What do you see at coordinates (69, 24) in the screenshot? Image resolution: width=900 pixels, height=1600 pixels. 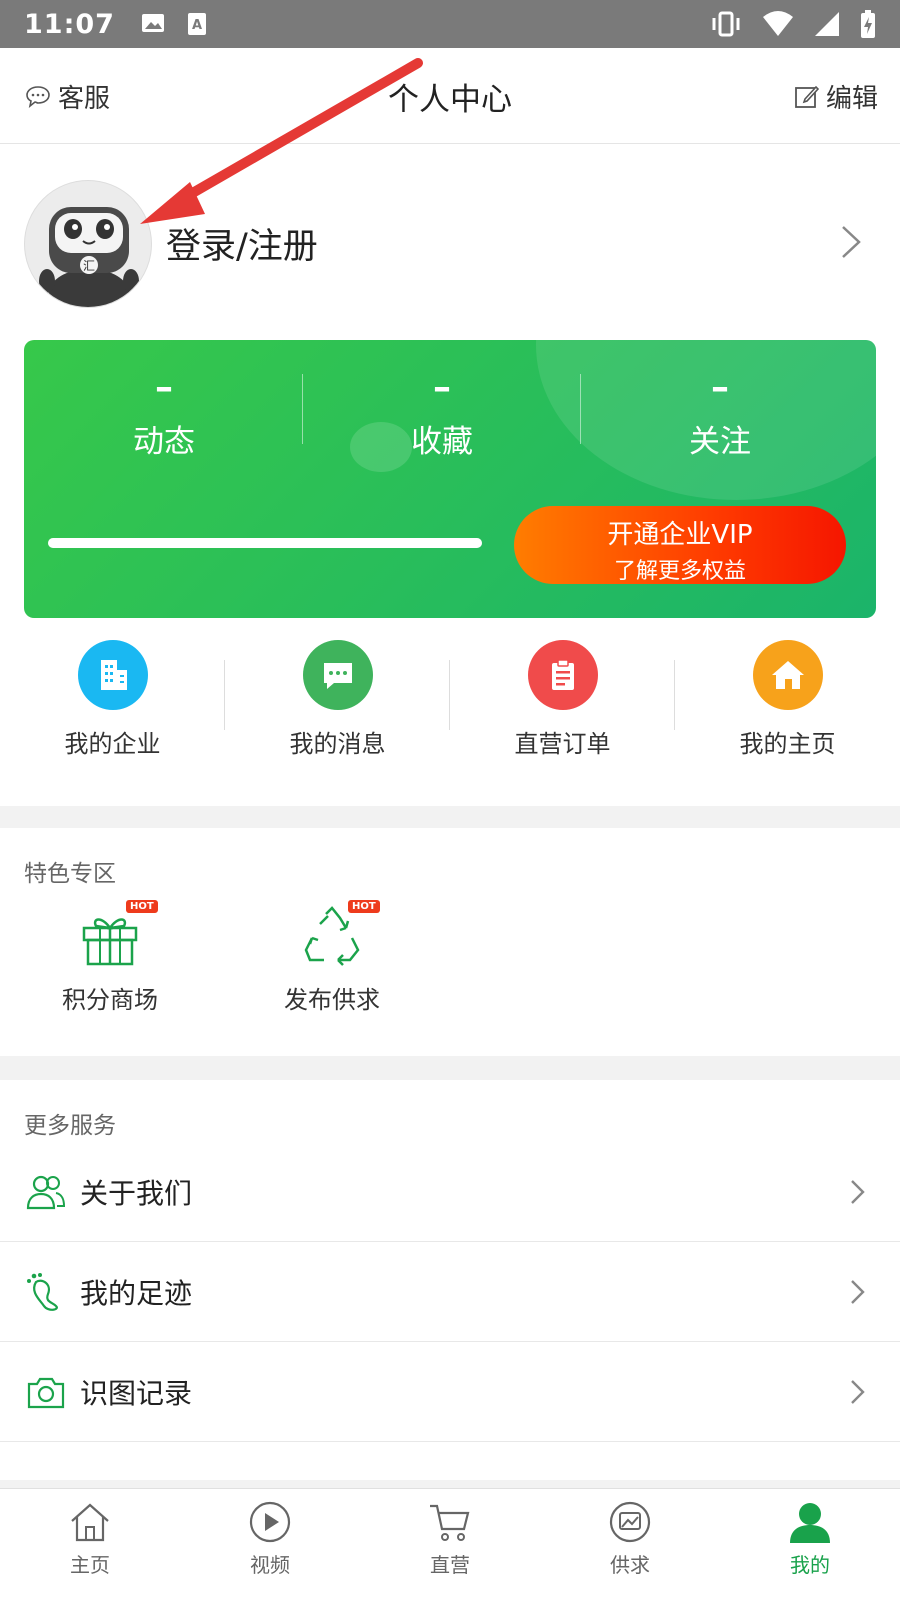 I see `status-time: 11:07` at bounding box center [69, 24].